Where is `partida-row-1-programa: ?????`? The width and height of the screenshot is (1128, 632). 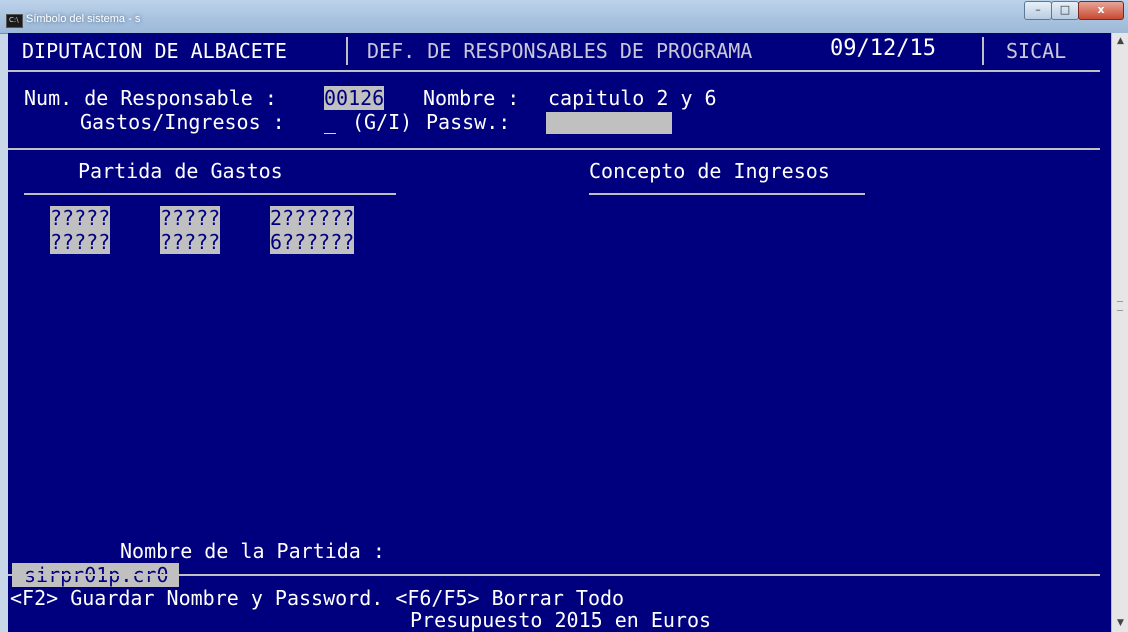 partida-row-1-programa: ????? is located at coordinates (190, 218).